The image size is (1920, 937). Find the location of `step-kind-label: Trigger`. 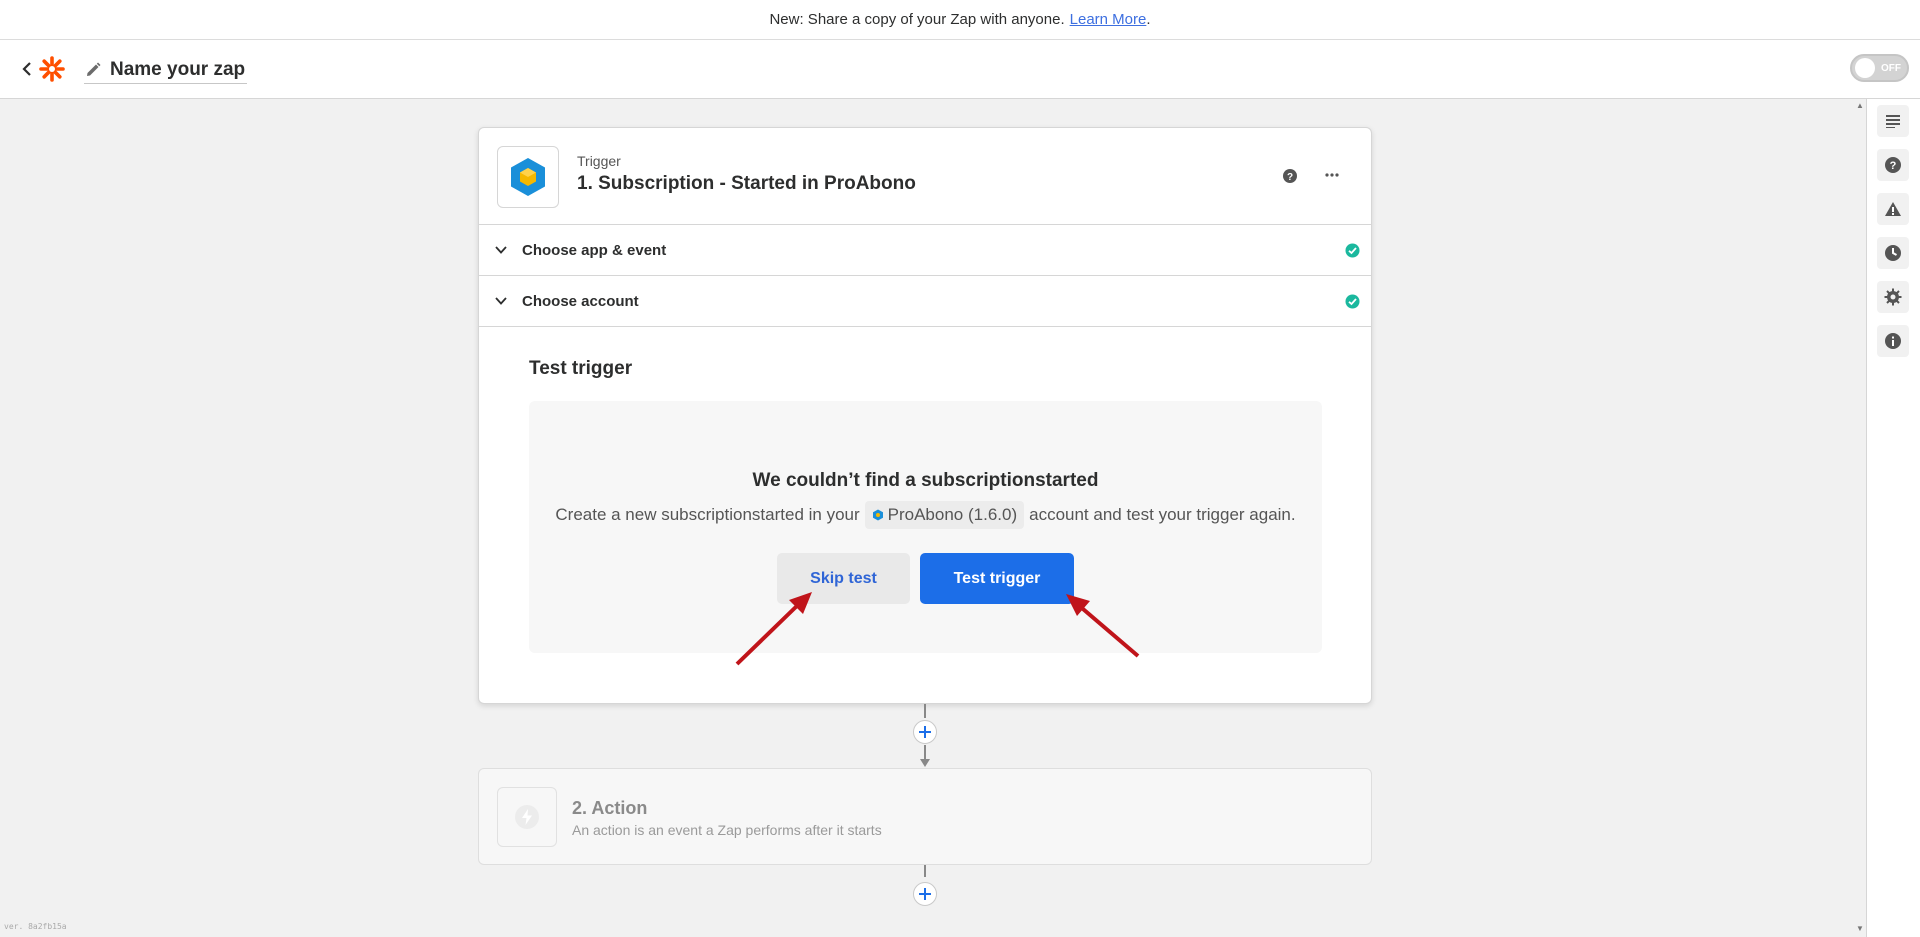

step-kind-label: Trigger is located at coordinates (599, 161).